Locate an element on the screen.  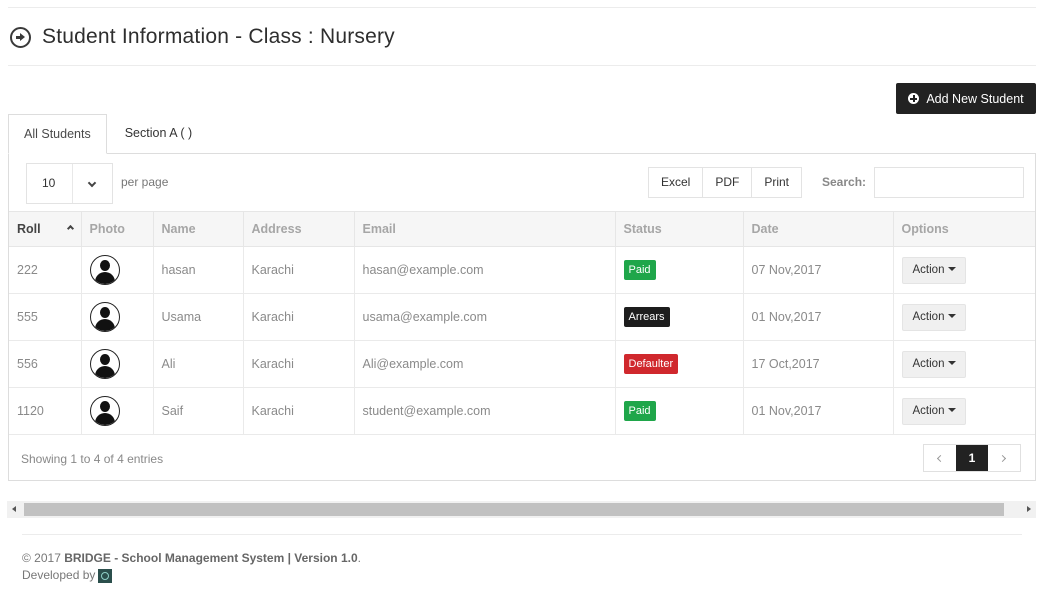
student-tabs: All Students Section A ( ) is located at coordinates (107, 134).